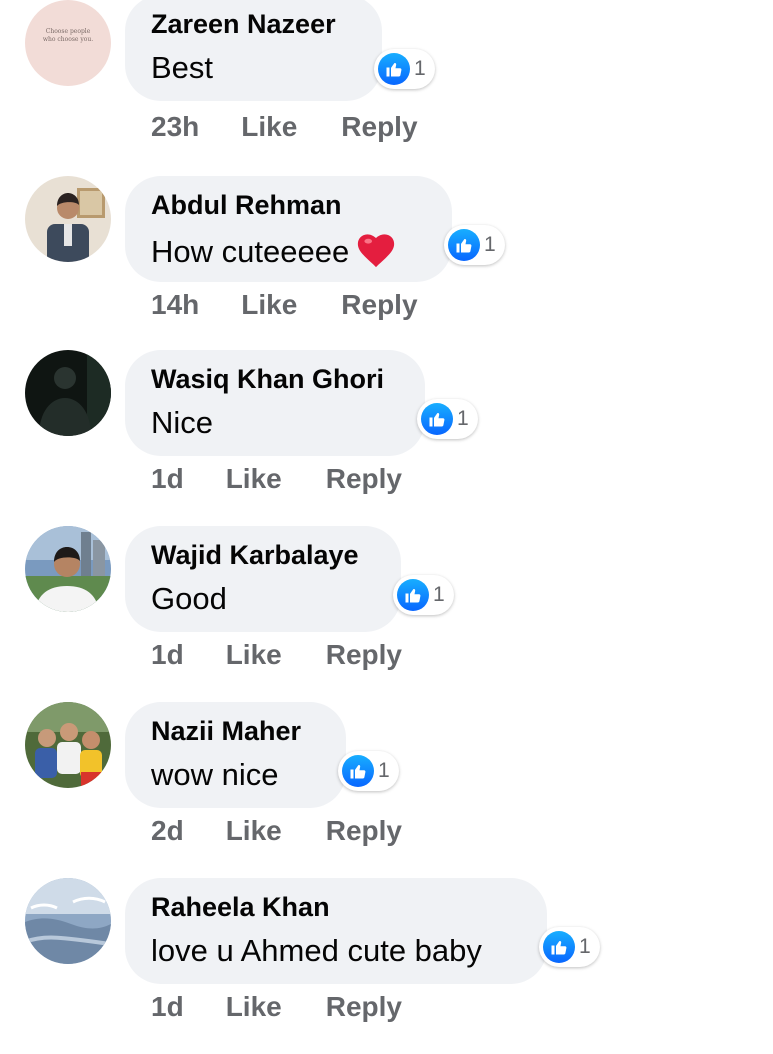 Image resolution: width=773 pixels, height=1054 pixels. What do you see at coordinates (263, 555) in the screenshot?
I see `comment-author: Wajid Karbalaye` at bounding box center [263, 555].